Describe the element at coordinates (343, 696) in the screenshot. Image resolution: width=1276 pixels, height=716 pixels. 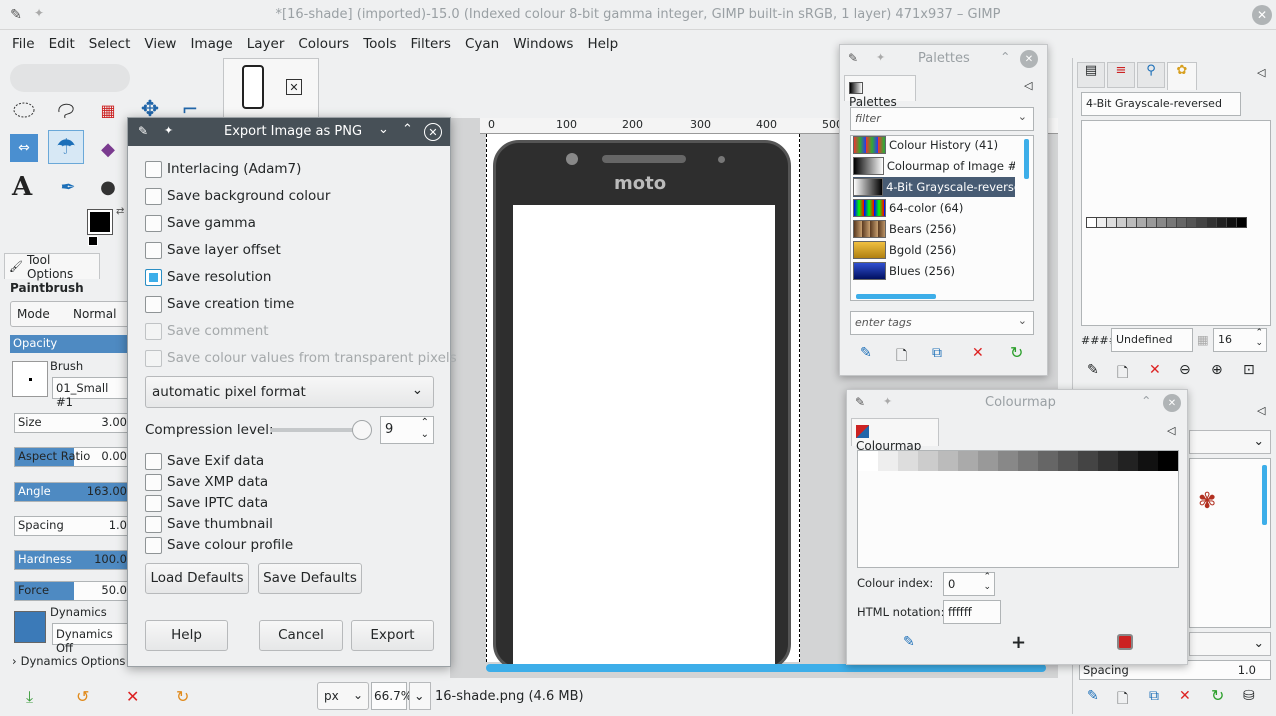
I see `unit-select: px ⌄` at that location.